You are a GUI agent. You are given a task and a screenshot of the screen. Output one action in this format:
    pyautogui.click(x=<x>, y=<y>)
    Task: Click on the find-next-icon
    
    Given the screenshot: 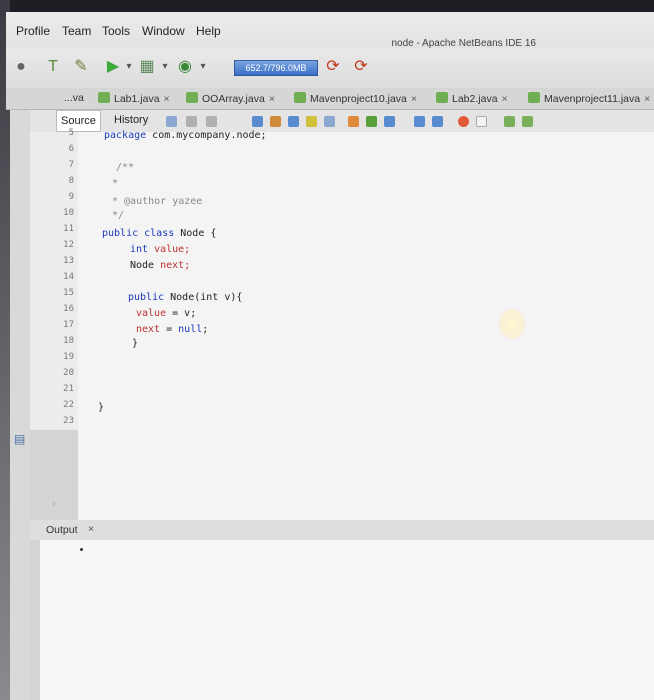 What is the action you would take?
    pyautogui.click(x=293, y=121)
    